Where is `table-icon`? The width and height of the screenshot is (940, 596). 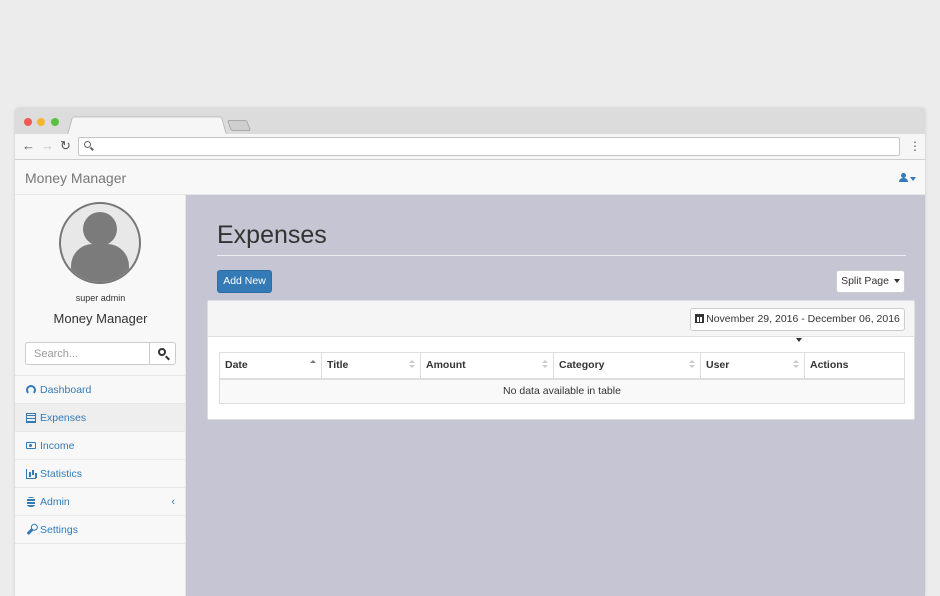
table-icon is located at coordinates (31, 418).